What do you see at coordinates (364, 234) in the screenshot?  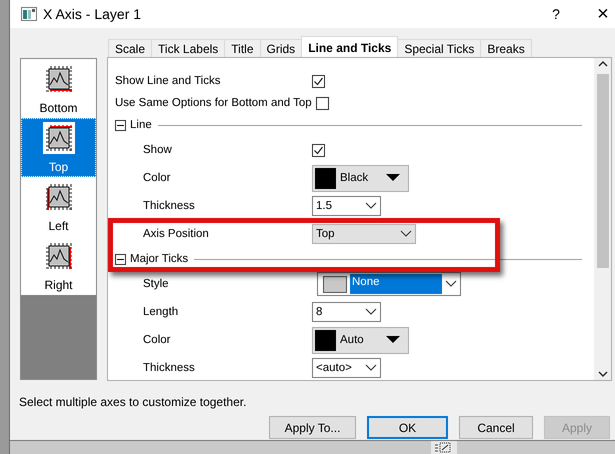 I see `dropdown: Top` at bounding box center [364, 234].